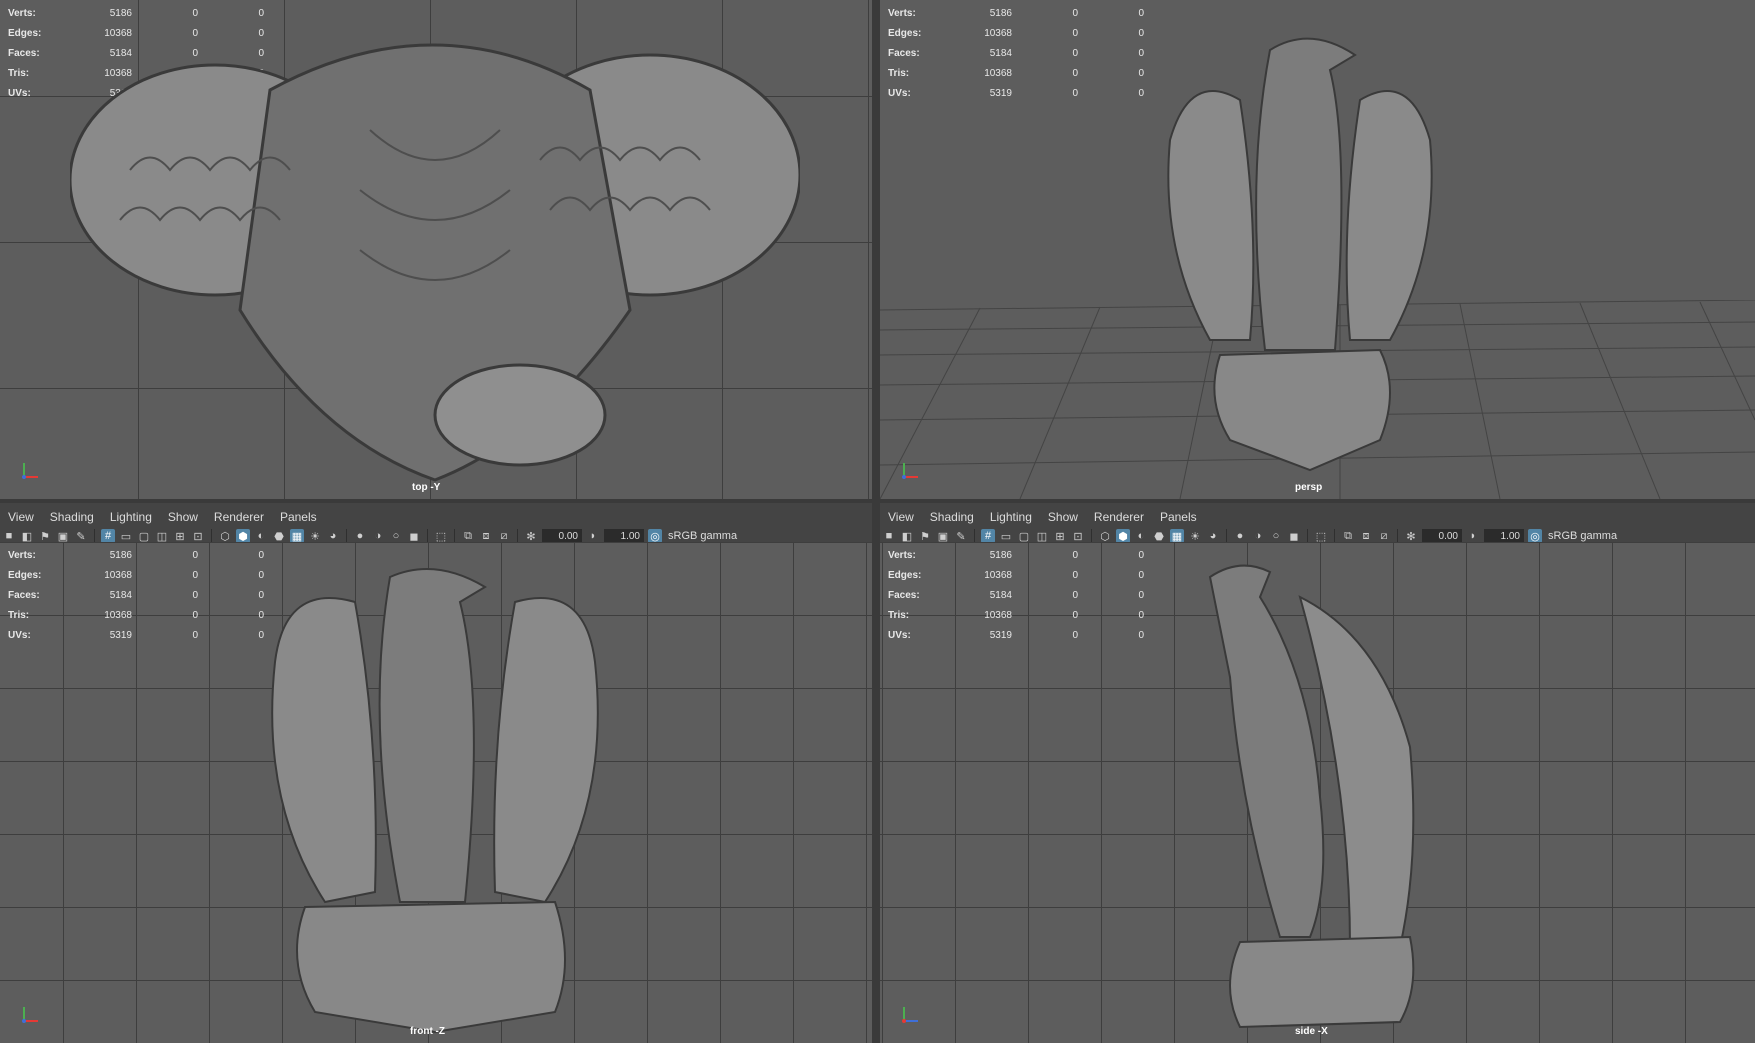 This screenshot has width=1755, height=1043. Describe the element at coordinates (435, 800) in the screenshot. I see `eagle-model-front` at that location.